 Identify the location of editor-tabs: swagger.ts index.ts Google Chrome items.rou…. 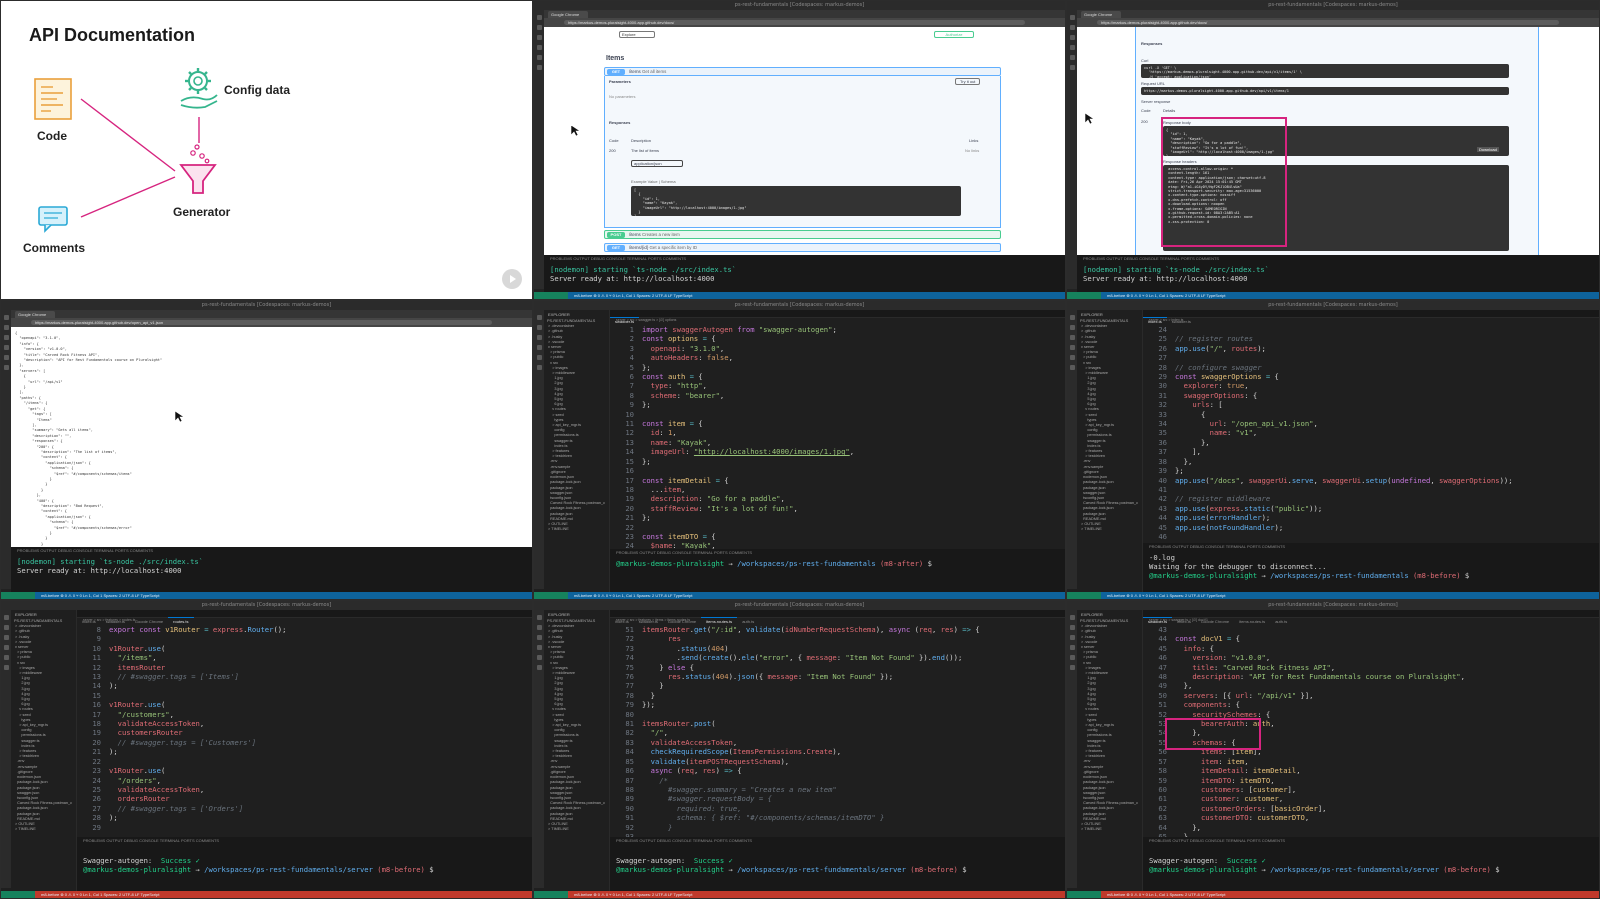
(1371, 618).